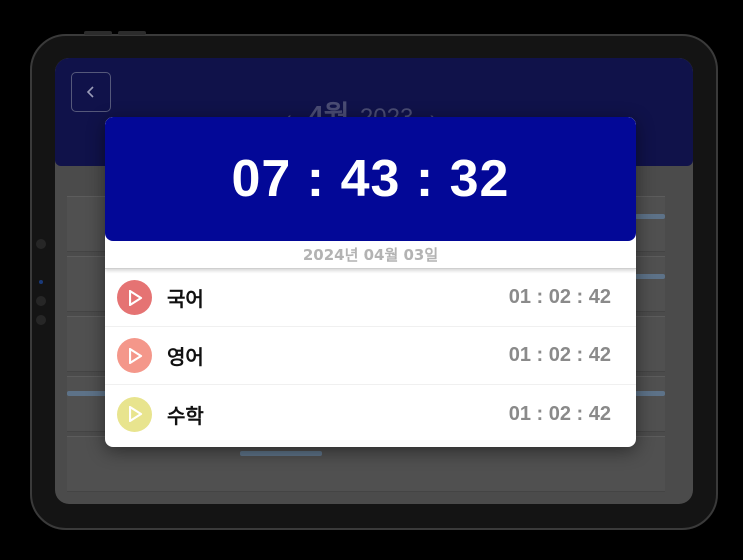  I want to click on status-led, so click(41, 282).